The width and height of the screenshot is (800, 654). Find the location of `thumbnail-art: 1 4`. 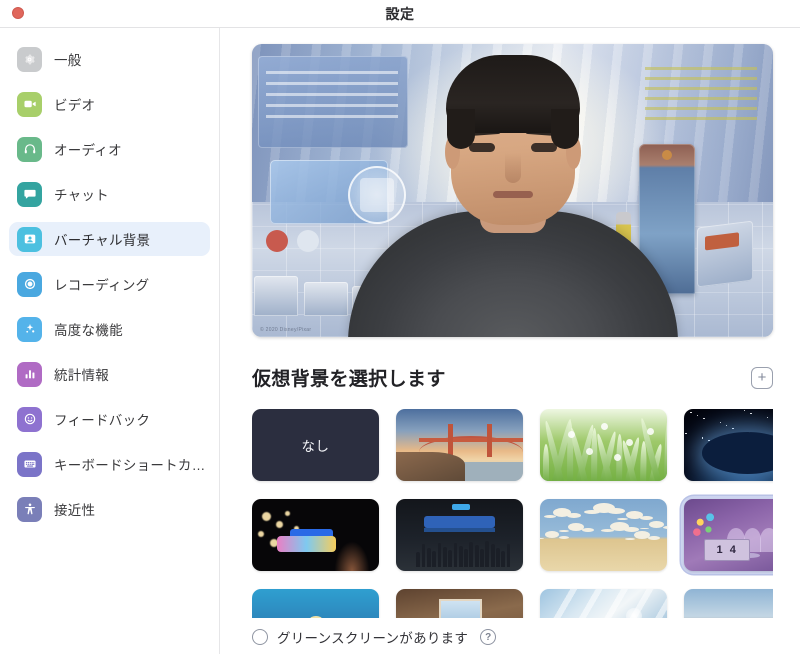

thumbnail-art: 1 4 is located at coordinates (728, 535).